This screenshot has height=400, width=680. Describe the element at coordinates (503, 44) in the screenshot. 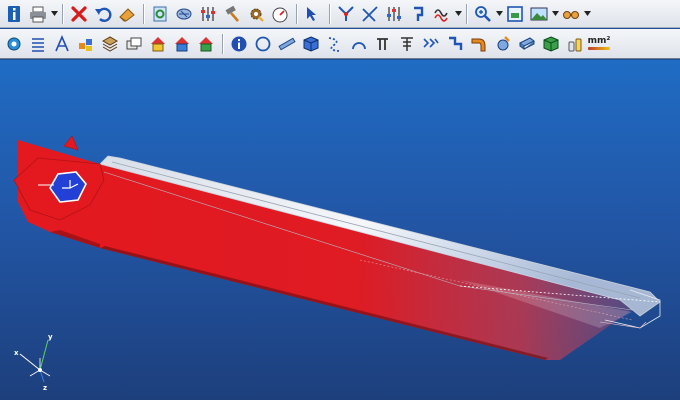

I see `weld-icon` at that location.